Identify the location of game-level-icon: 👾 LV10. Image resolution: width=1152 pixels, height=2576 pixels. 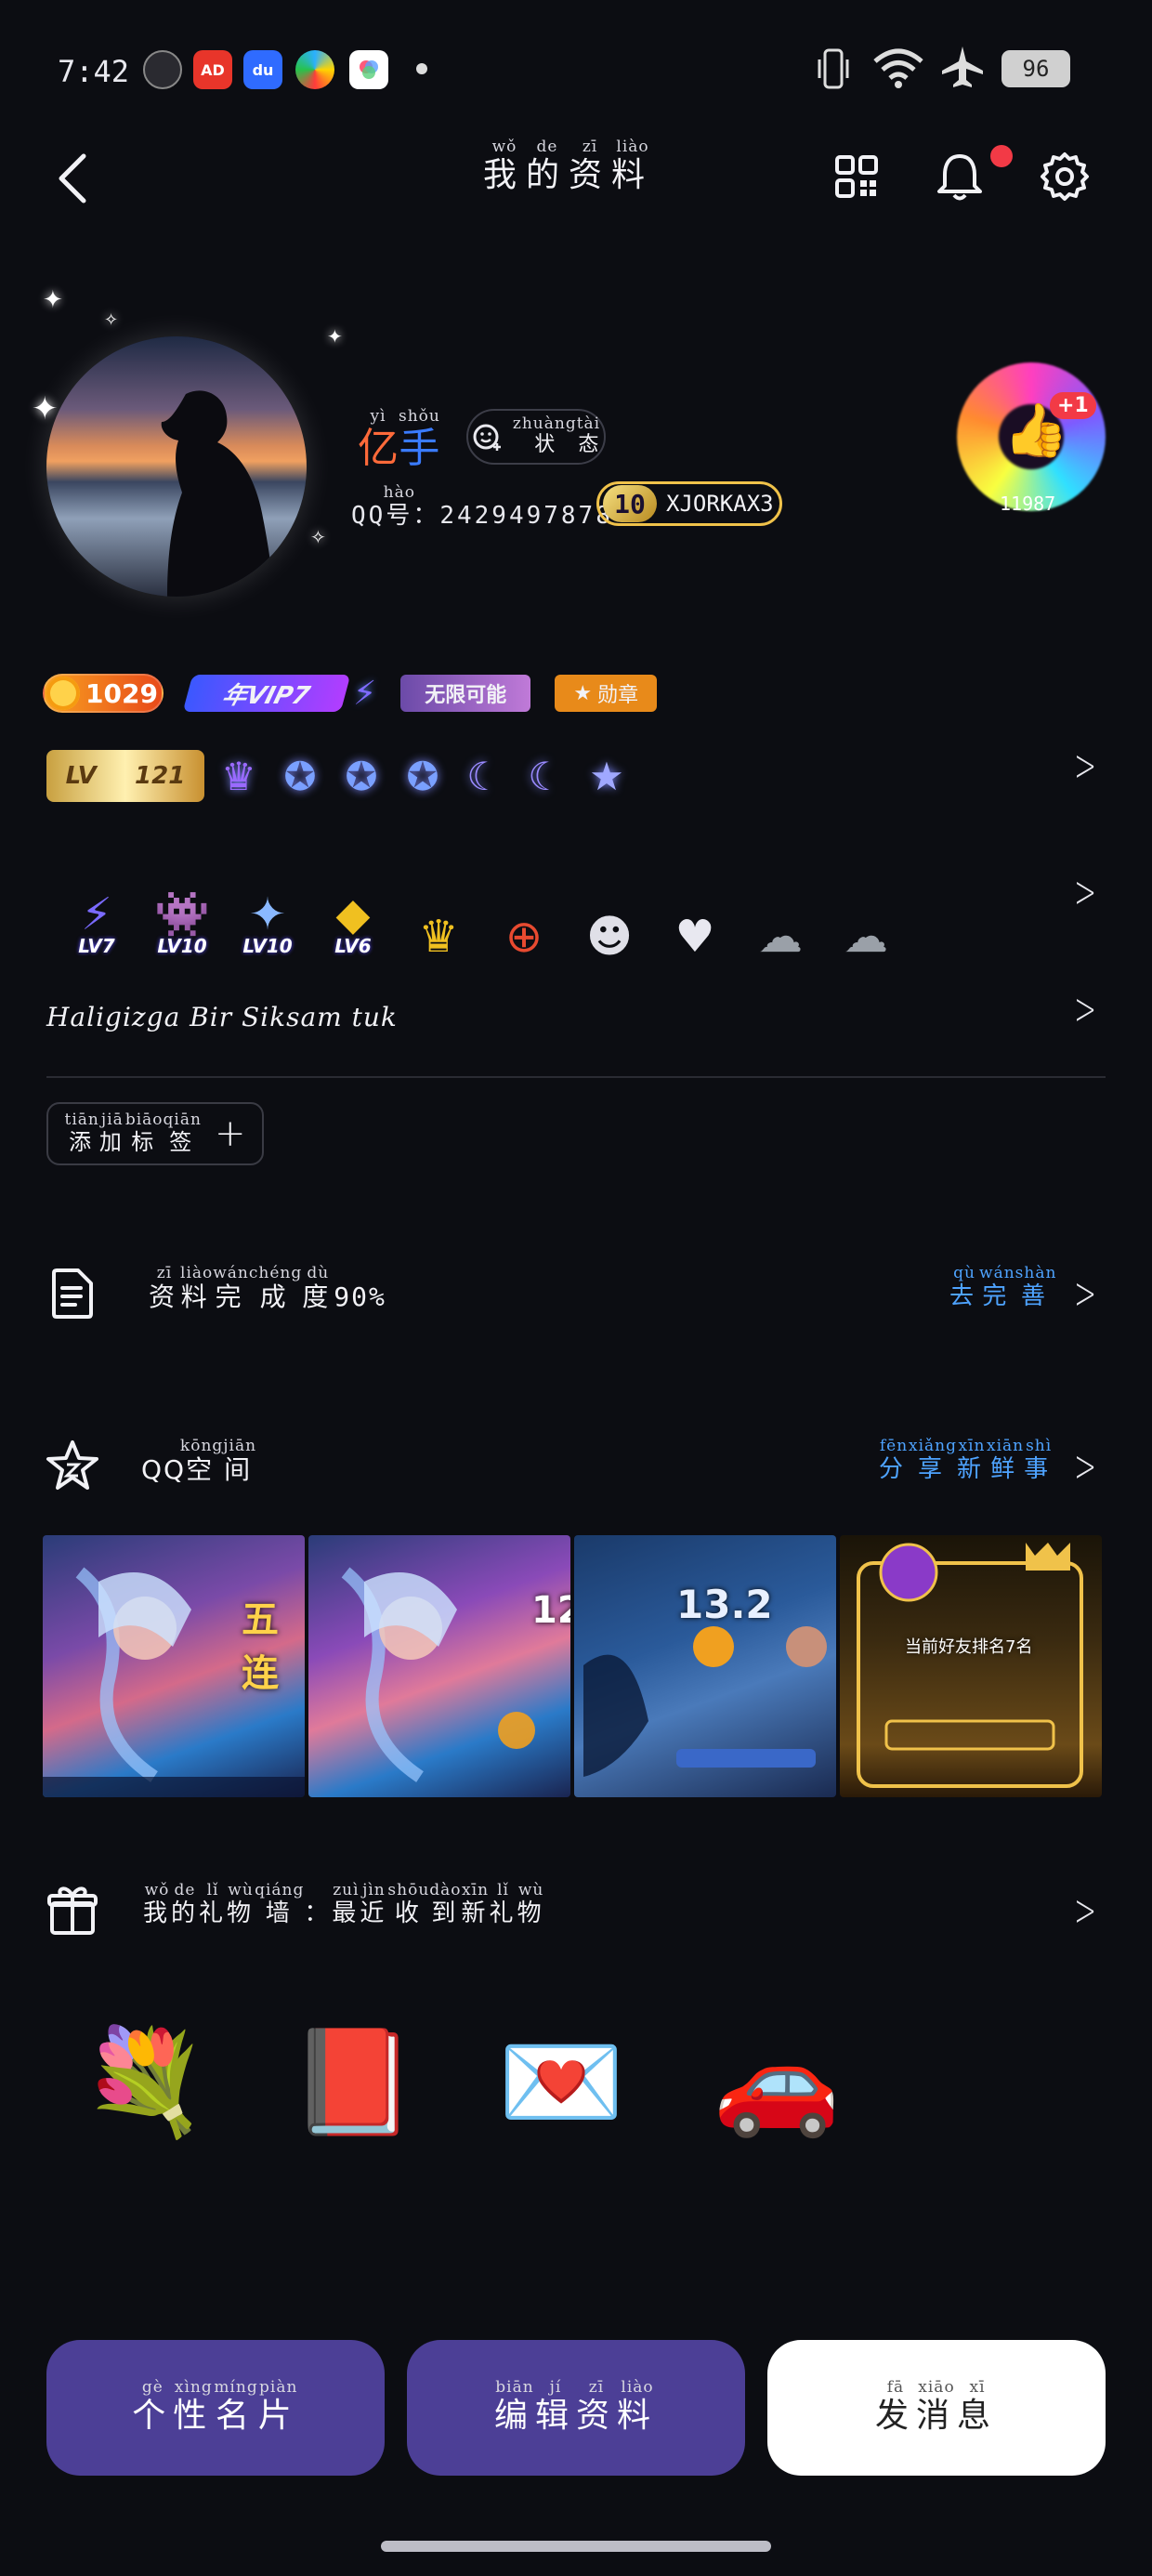
(182, 910).